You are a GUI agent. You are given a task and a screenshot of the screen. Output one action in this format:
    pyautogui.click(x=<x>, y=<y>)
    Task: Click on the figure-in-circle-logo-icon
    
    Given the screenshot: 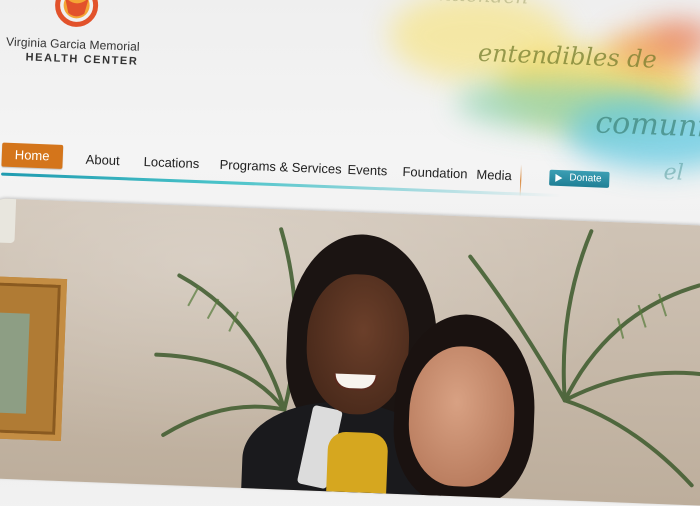 What is the action you would take?
    pyautogui.click(x=77, y=13)
    